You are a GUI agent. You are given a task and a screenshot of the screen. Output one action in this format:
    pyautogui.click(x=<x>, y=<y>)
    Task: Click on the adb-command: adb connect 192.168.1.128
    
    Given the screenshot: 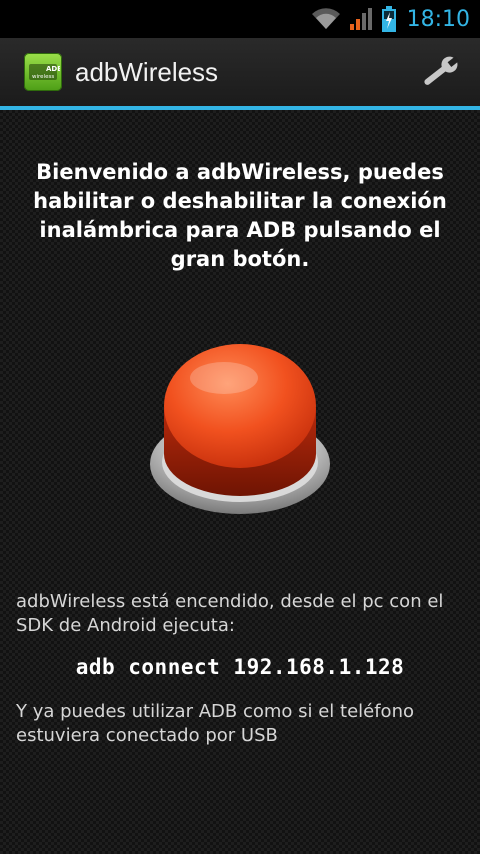 What is the action you would take?
    pyautogui.click(x=240, y=667)
    